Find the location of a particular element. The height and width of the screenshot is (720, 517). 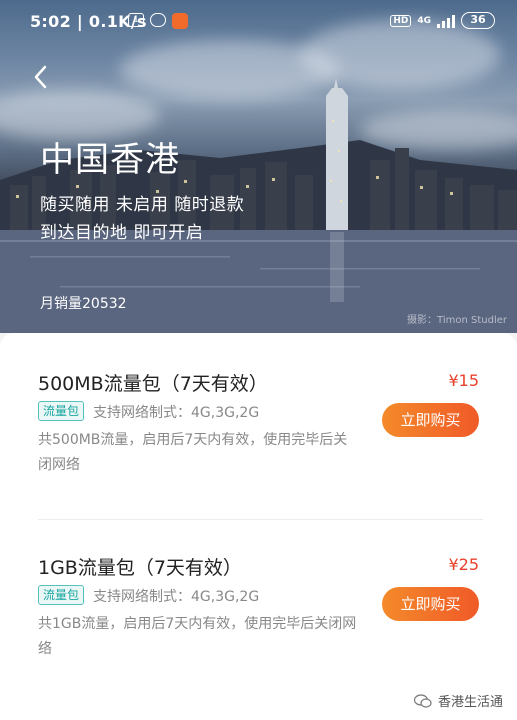

status-bar: 5:02 | 0.1K/s 1 HD 4G 36 is located at coordinates (258, 20).